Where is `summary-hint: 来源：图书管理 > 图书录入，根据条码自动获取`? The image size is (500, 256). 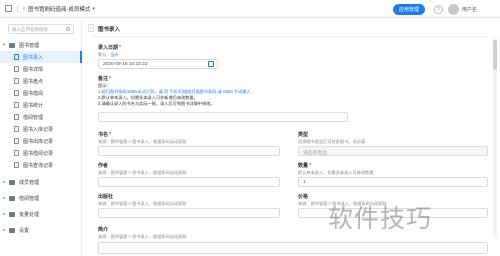
summary-hint: 来源：图书管理 > 图书录入，根据条码自动获取 is located at coordinates (142, 236).